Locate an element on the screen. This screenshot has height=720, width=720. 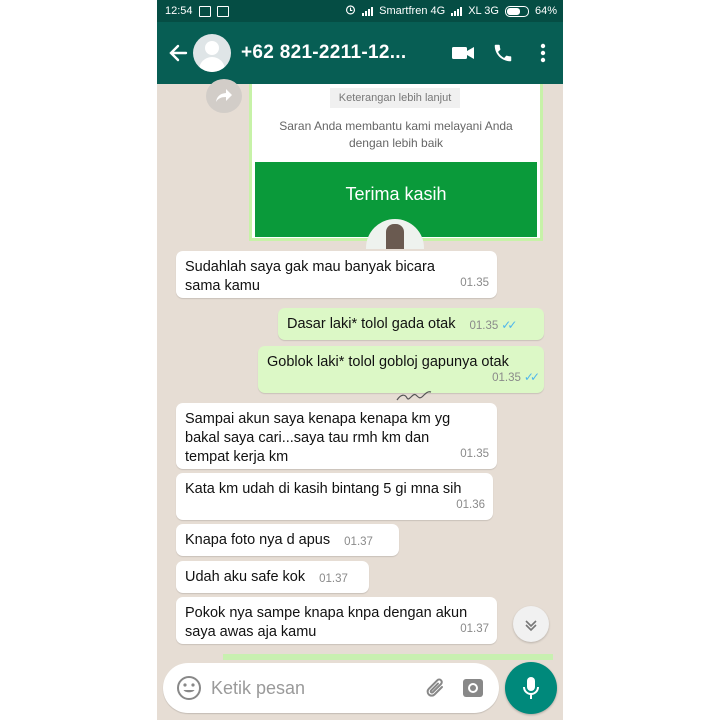
scroll-to-bottom-button is located at coordinates (531, 624).